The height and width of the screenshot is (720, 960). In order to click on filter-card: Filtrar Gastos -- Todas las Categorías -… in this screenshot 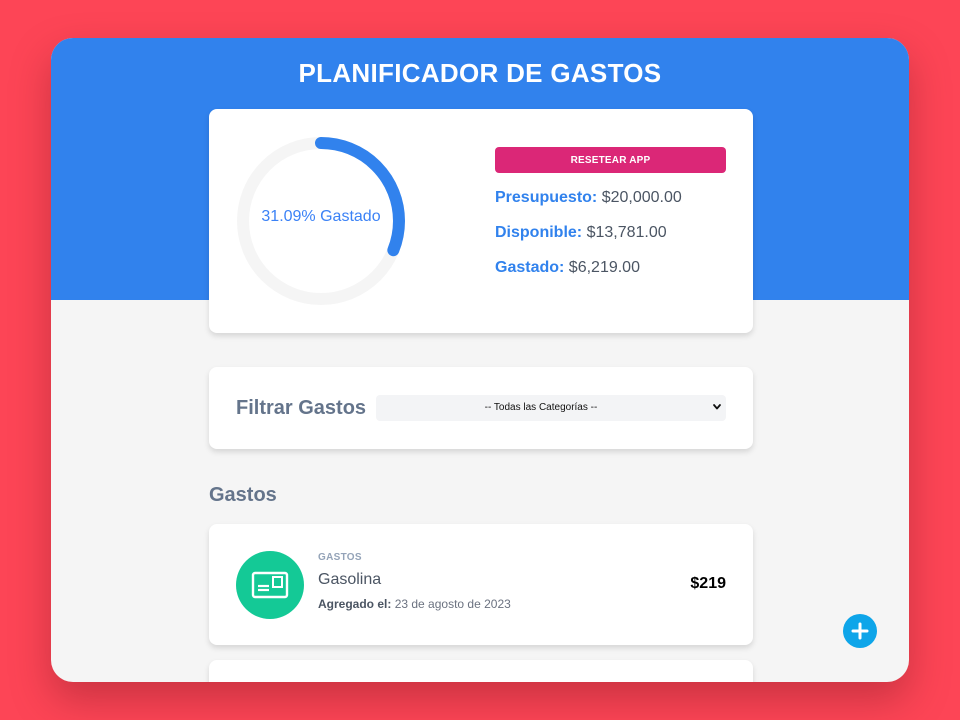, I will do `click(481, 408)`.